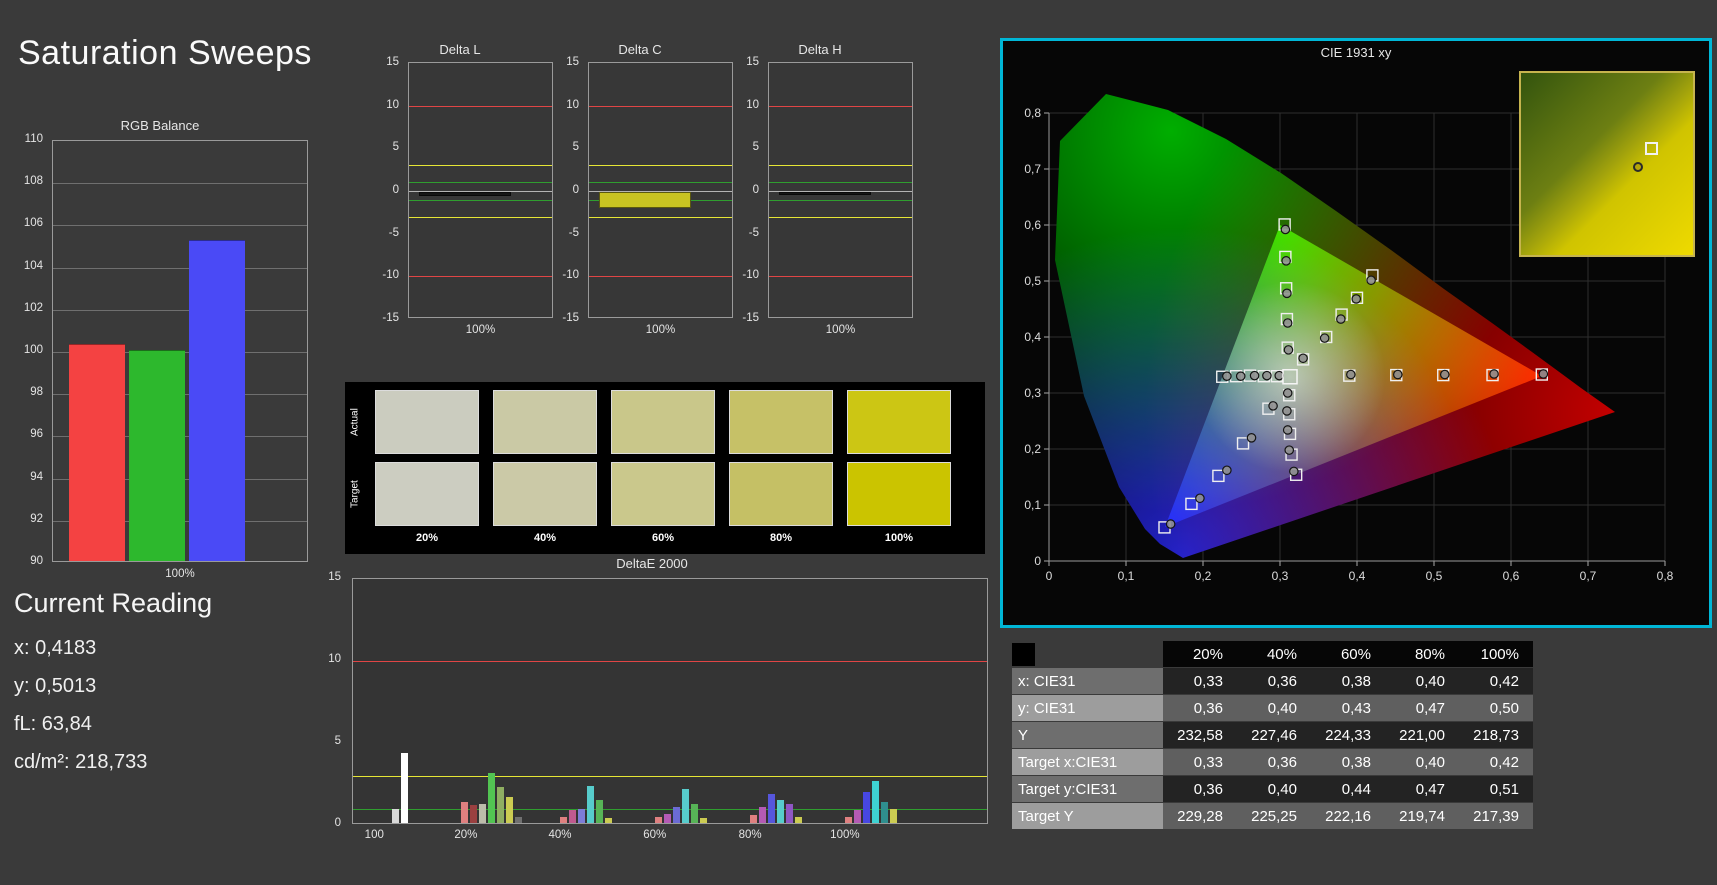  What do you see at coordinates (750, 835) in the screenshot?
I see `x-axis-label: 80%` at bounding box center [750, 835].